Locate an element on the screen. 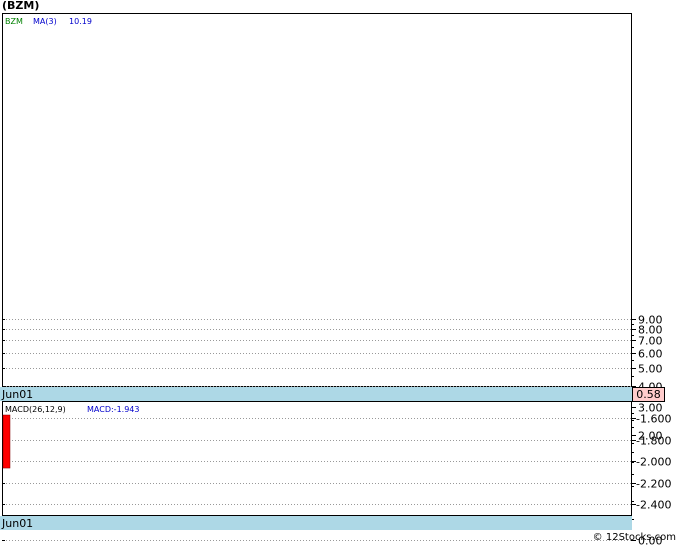 The image size is (680, 546). macd-tick-label: -2.400 is located at coordinates (653, 505).